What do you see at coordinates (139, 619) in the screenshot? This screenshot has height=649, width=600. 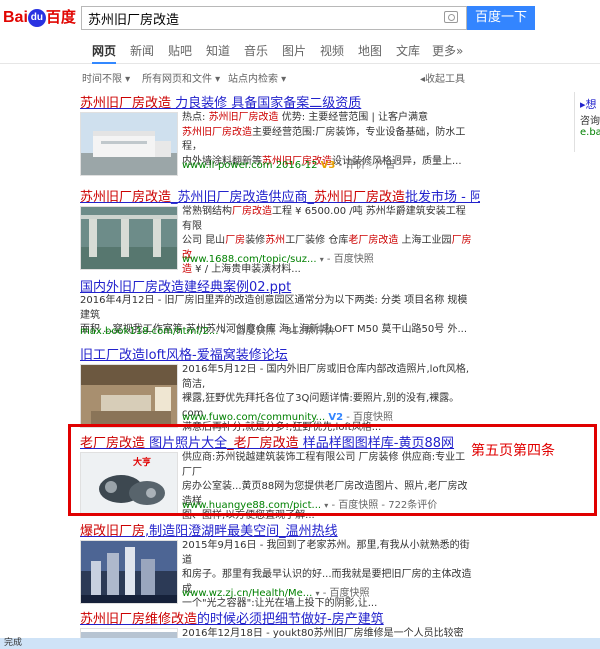 I see `r7-t1: 苏州旧厂房维修改造` at bounding box center [139, 619].